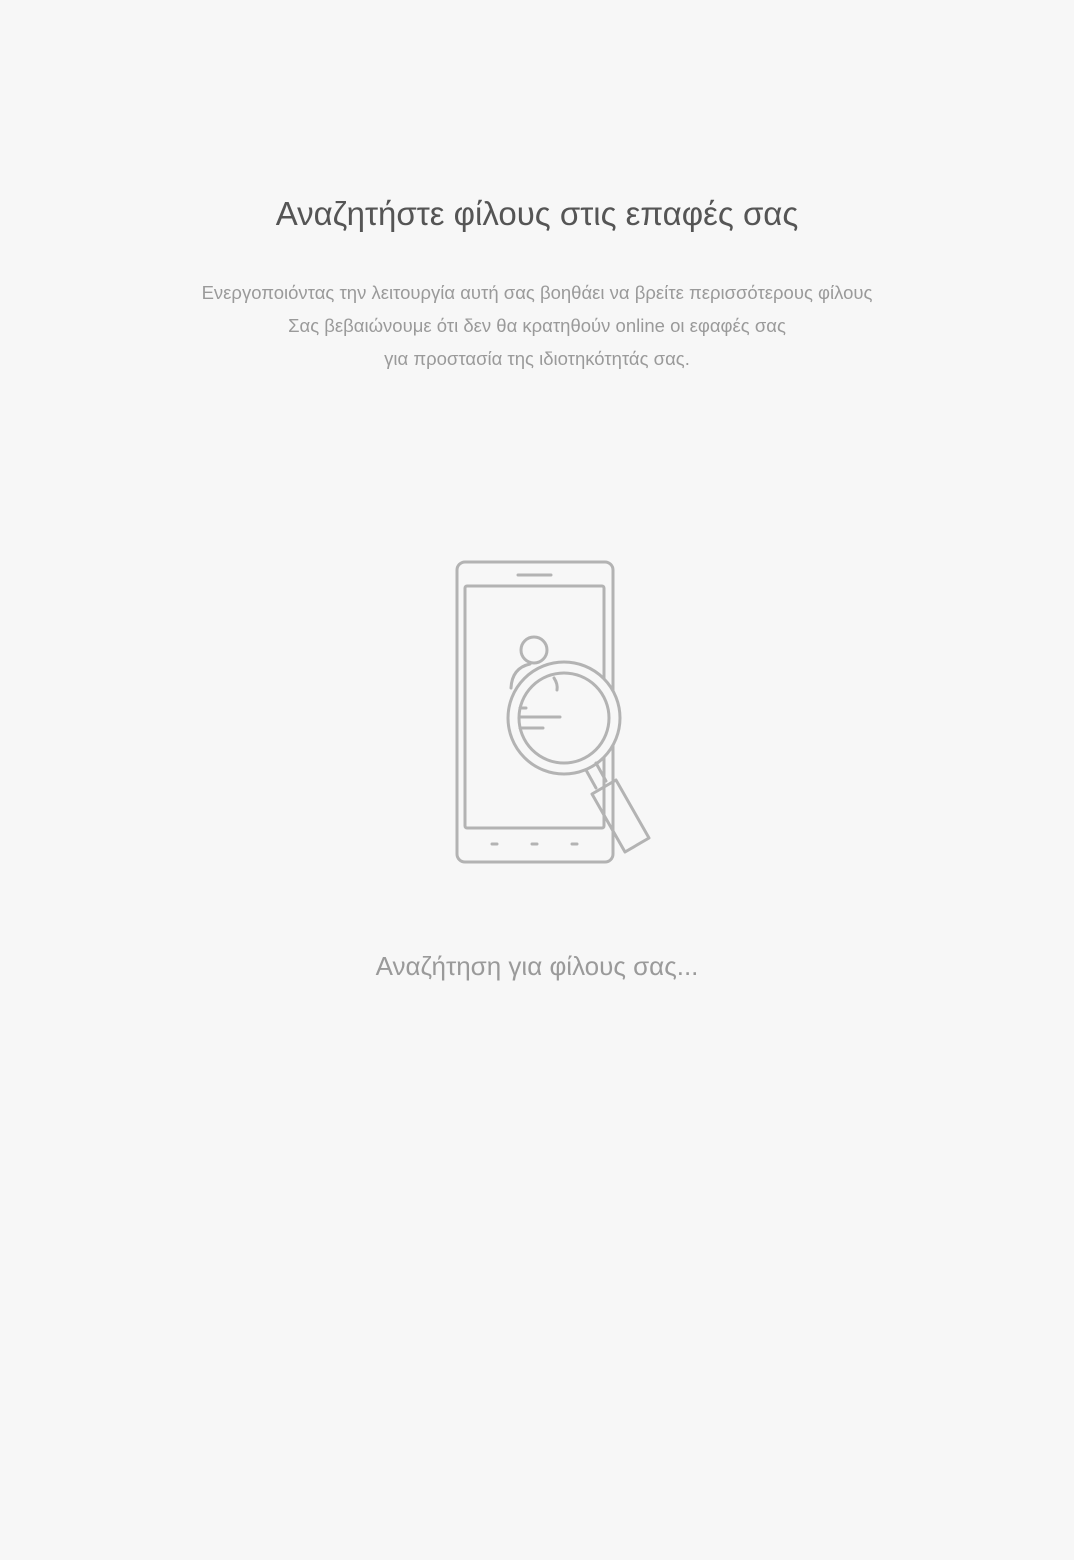 This screenshot has height=1560, width=1074. Describe the element at coordinates (534, 650) in the screenshot. I see `person-head` at that location.